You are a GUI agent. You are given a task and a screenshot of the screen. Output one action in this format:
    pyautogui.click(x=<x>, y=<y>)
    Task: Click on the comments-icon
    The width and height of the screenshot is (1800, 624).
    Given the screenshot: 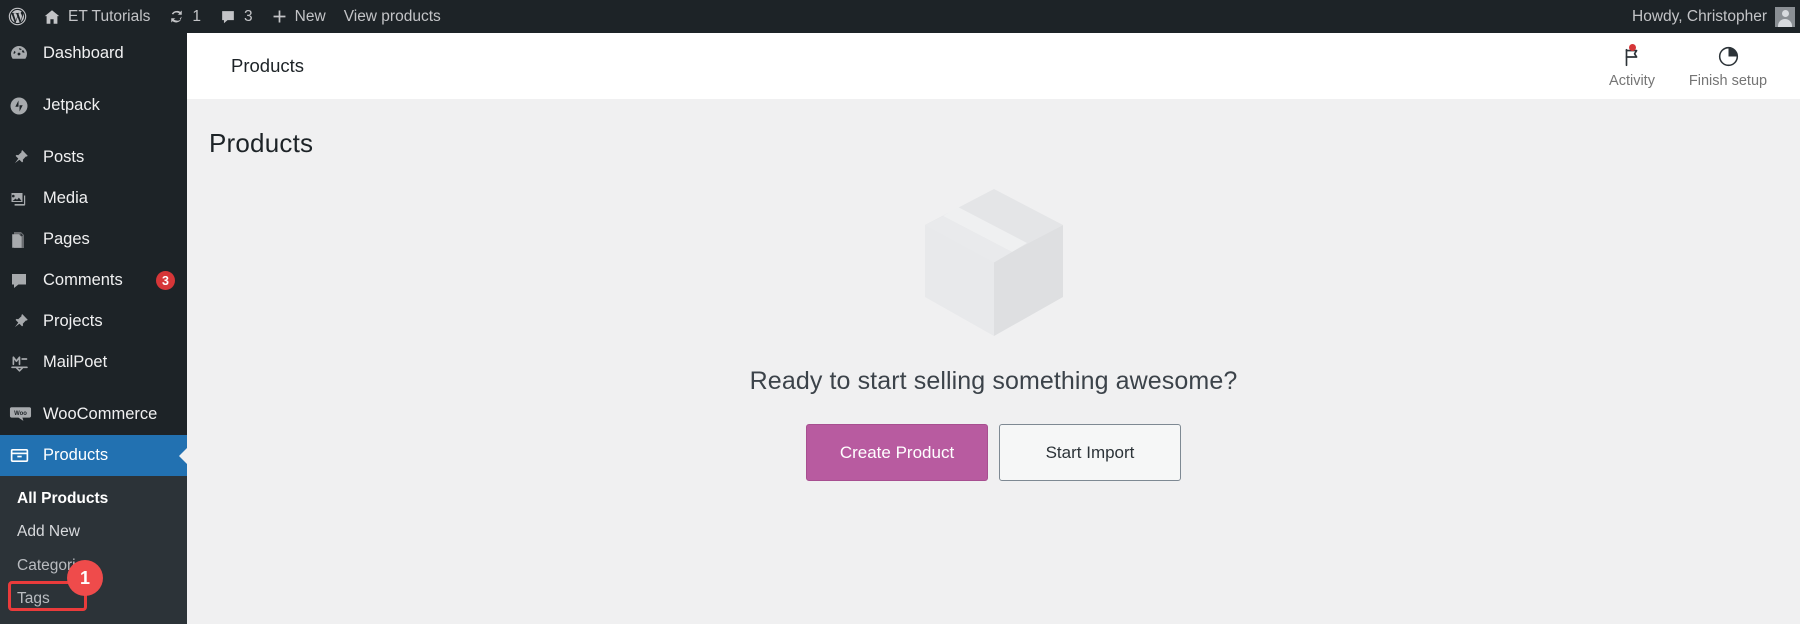 What is the action you would take?
    pyautogui.click(x=26, y=281)
    